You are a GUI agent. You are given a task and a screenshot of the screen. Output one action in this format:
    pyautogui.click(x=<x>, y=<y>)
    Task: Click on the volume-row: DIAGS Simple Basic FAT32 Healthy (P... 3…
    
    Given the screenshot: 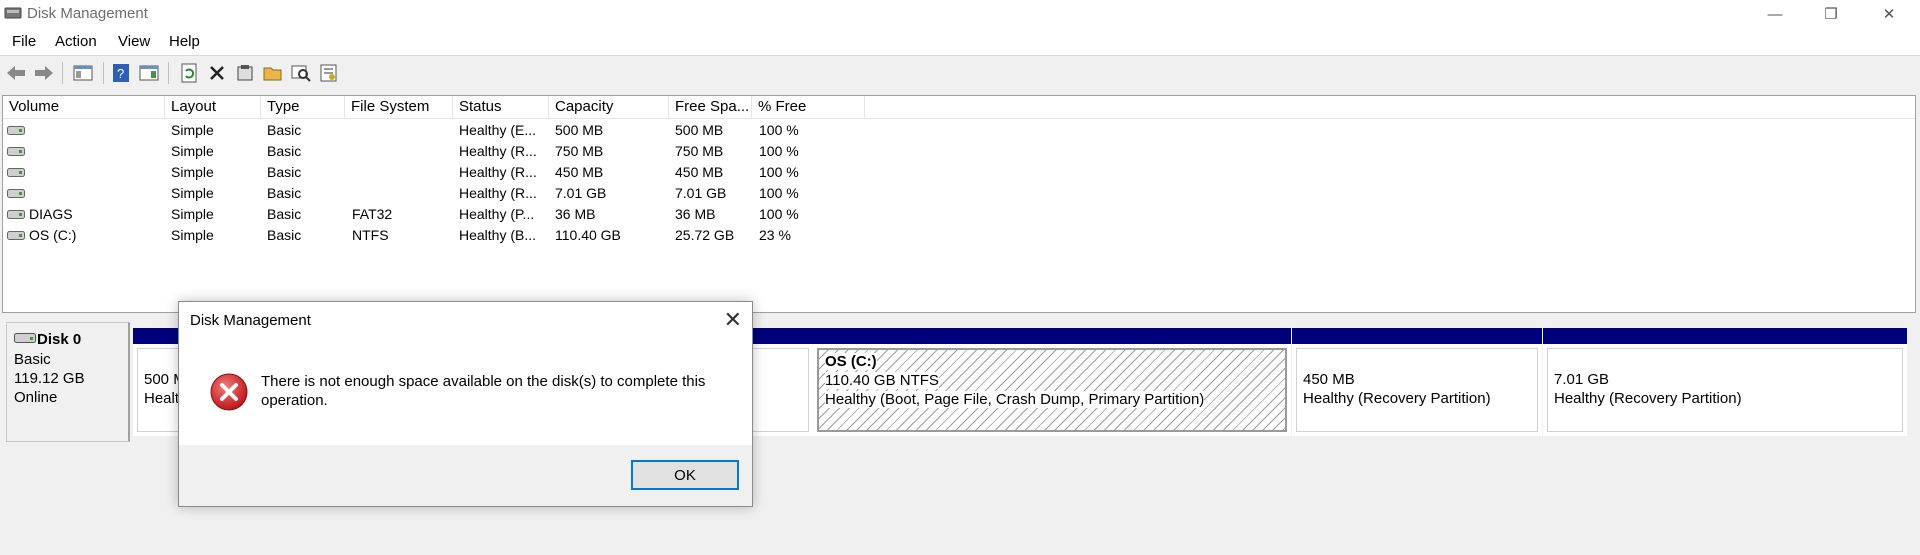 What is the action you would take?
    pyautogui.click(x=959, y=214)
    